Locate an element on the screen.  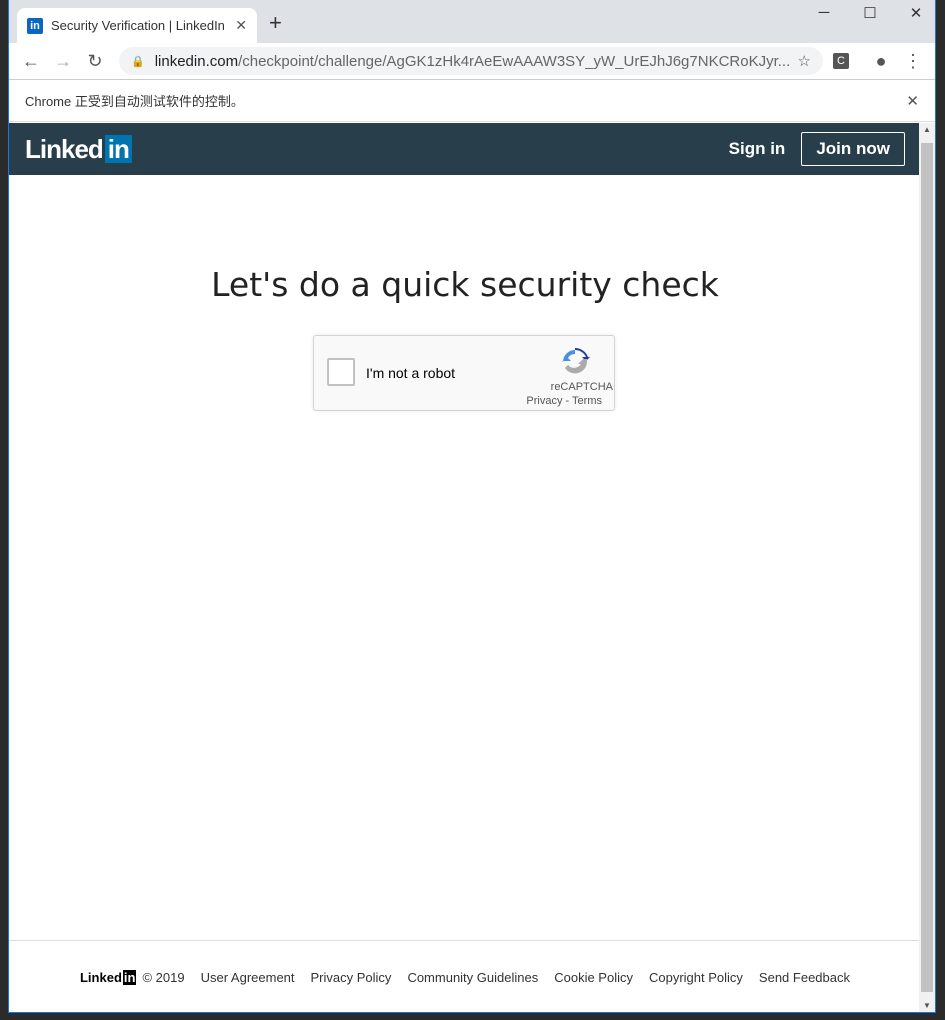
back-icon: ← is located at coordinates (31, 61).